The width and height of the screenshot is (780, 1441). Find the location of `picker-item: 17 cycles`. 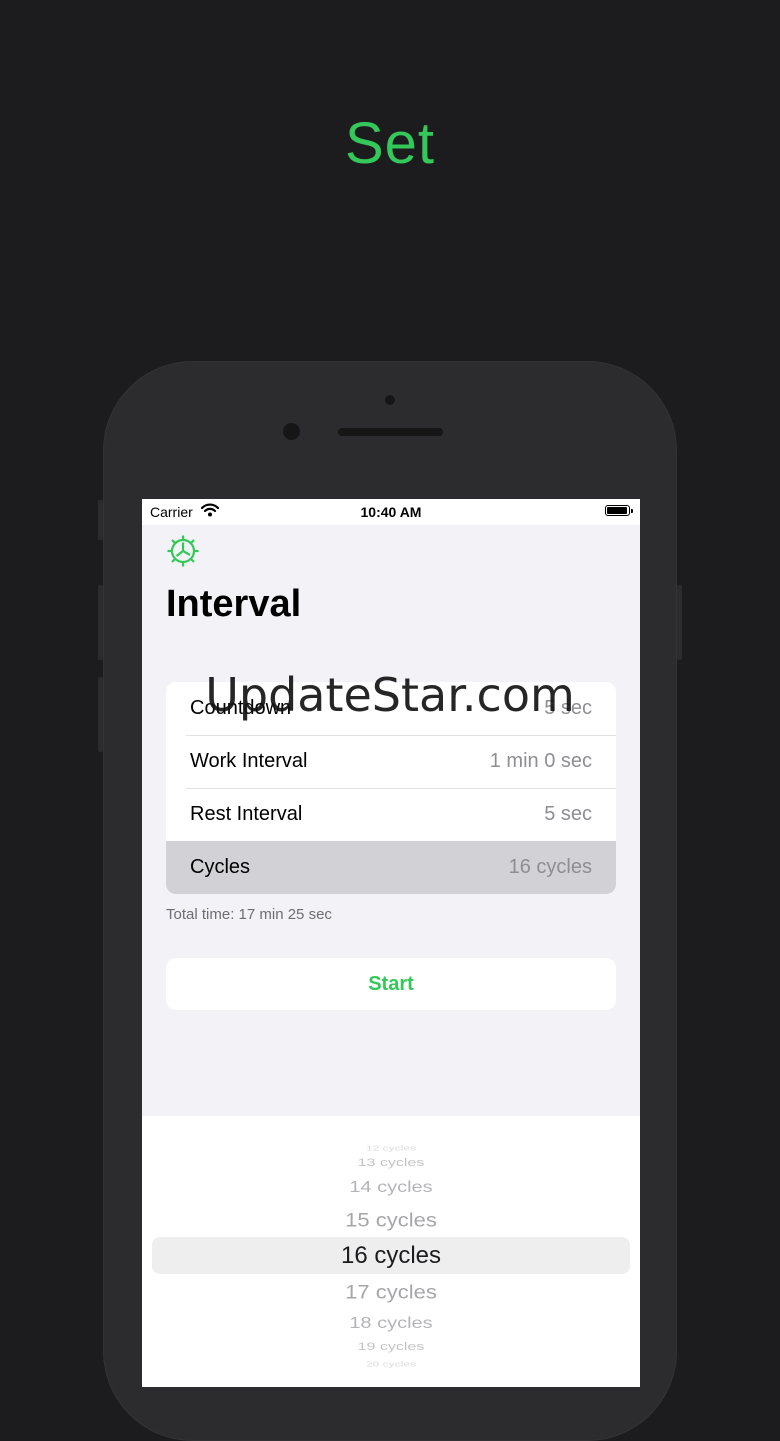

picker-item: 17 cycles is located at coordinates (391, 1291).